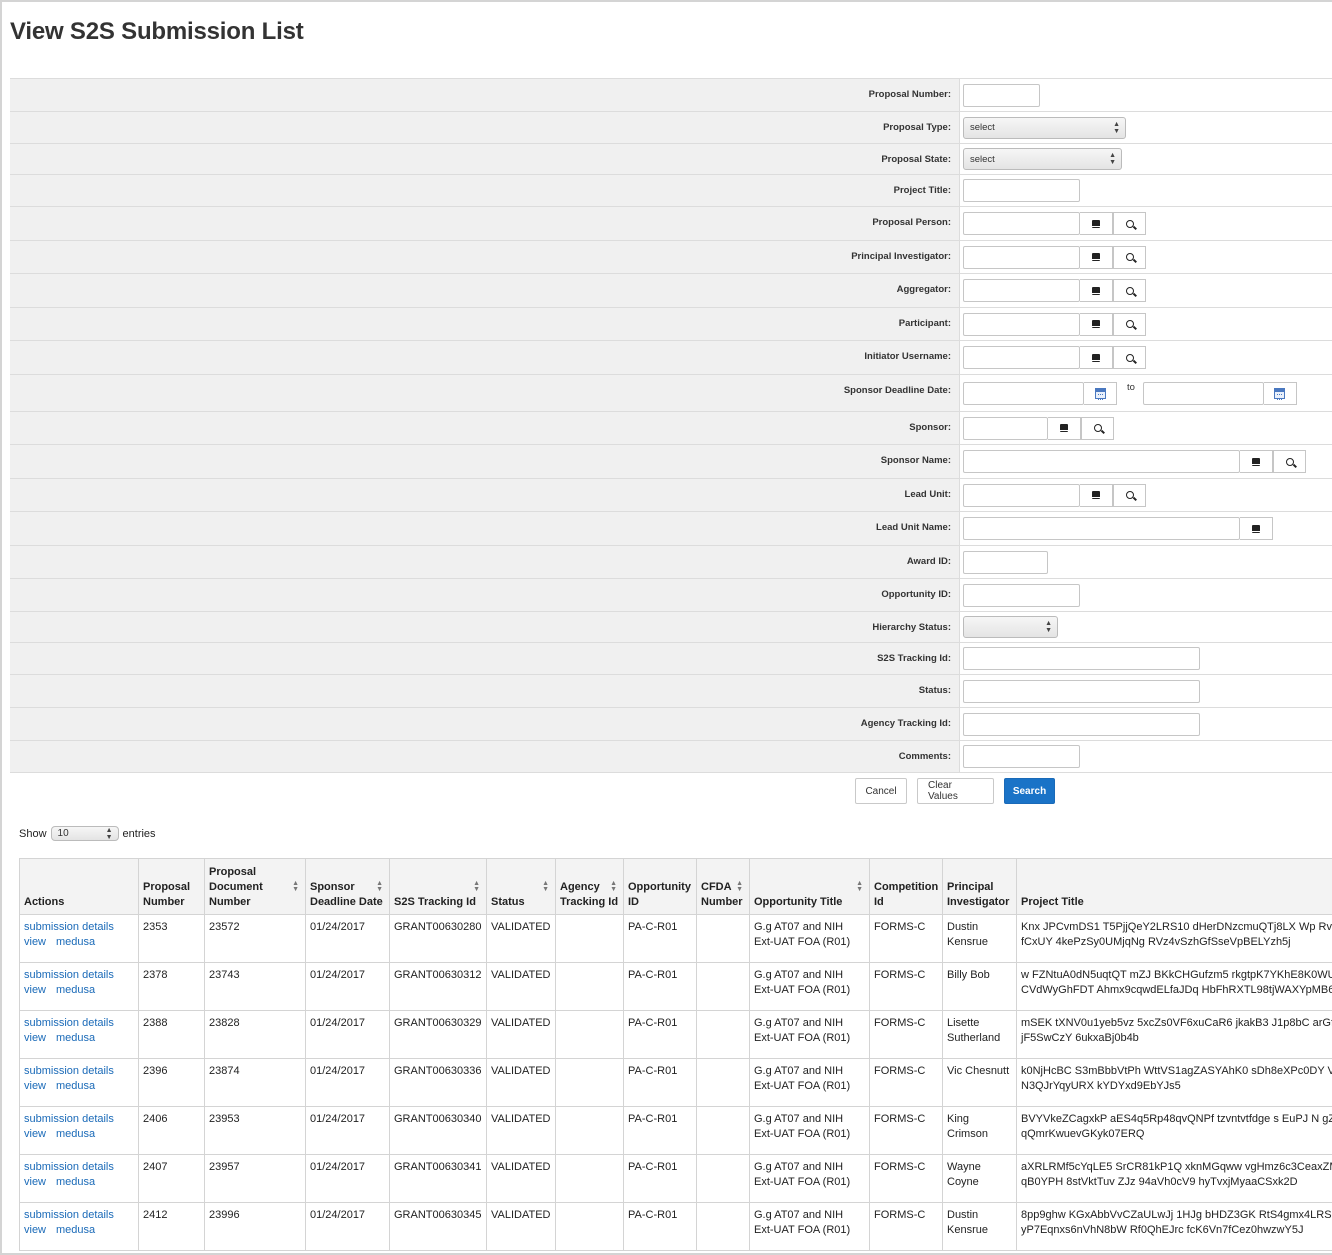  Describe the element at coordinates (84, 833) in the screenshot. I see `page-length-select: 10 ▲ ▼` at that location.